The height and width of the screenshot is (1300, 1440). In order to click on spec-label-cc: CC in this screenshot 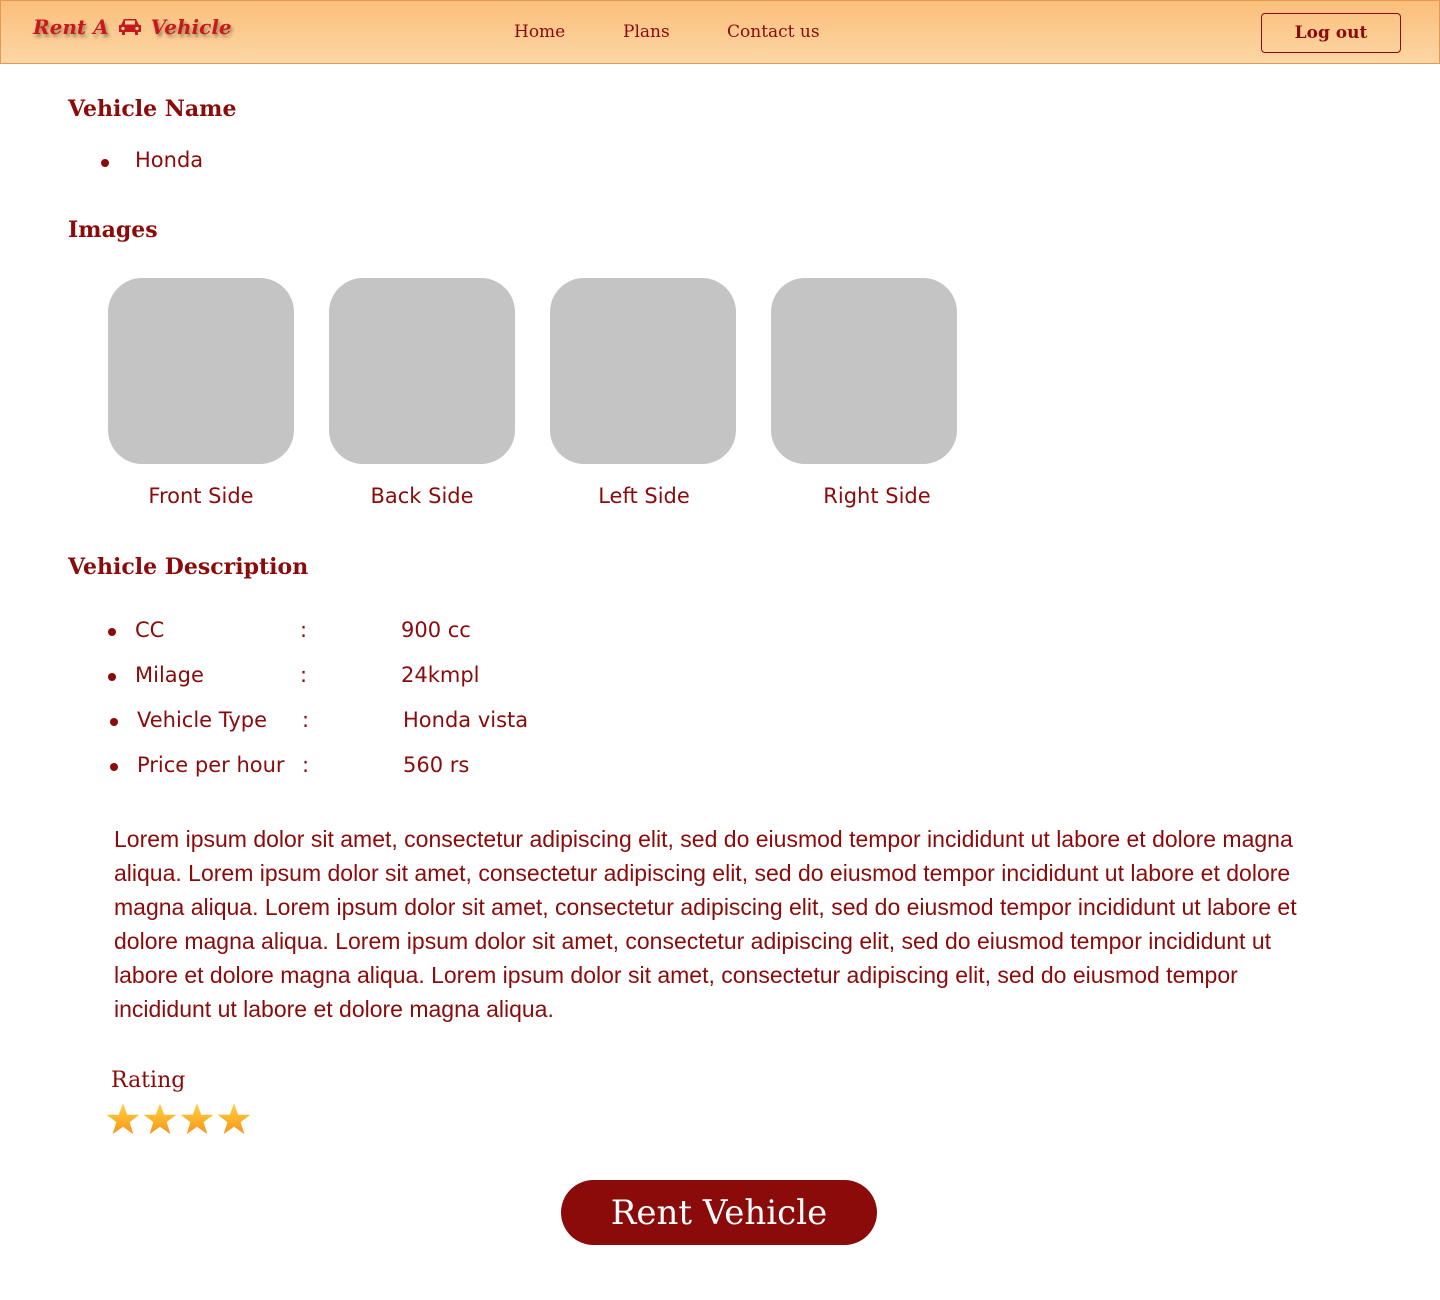, I will do `click(150, 630)`.